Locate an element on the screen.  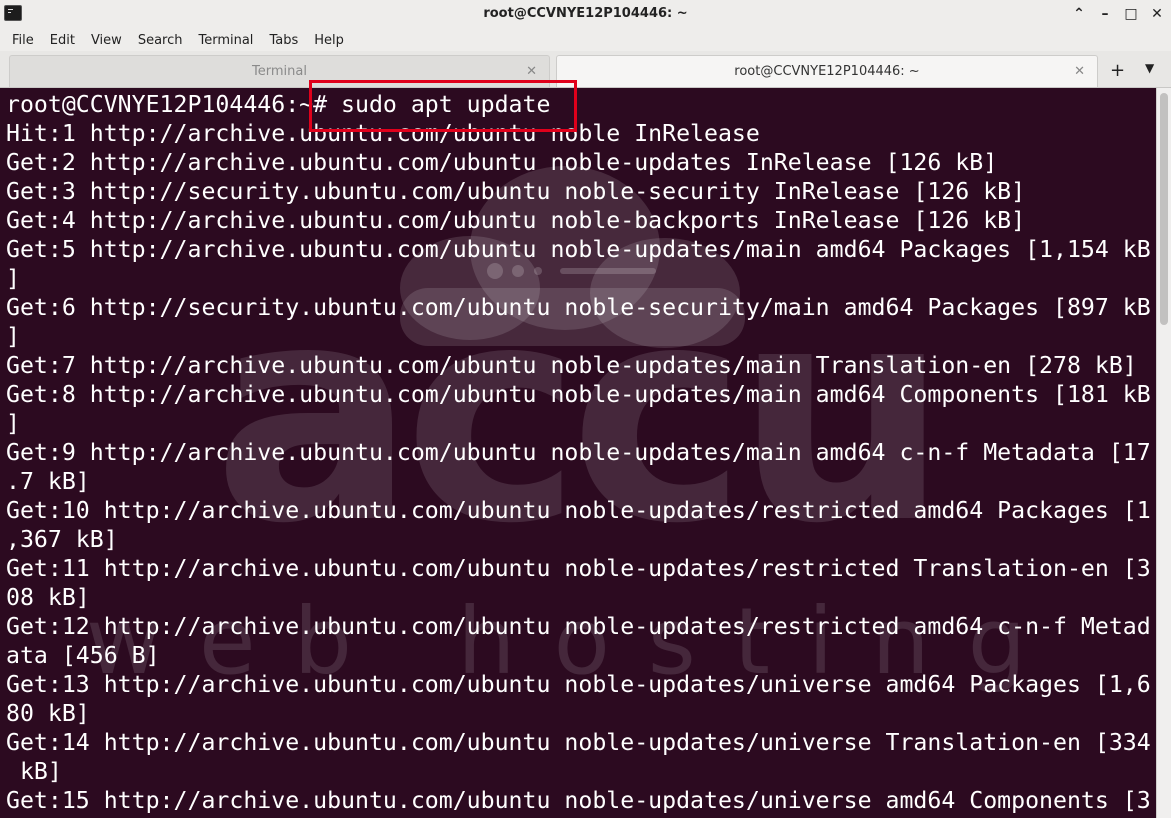
command-highlight-box is located at coordinates (443, 106).